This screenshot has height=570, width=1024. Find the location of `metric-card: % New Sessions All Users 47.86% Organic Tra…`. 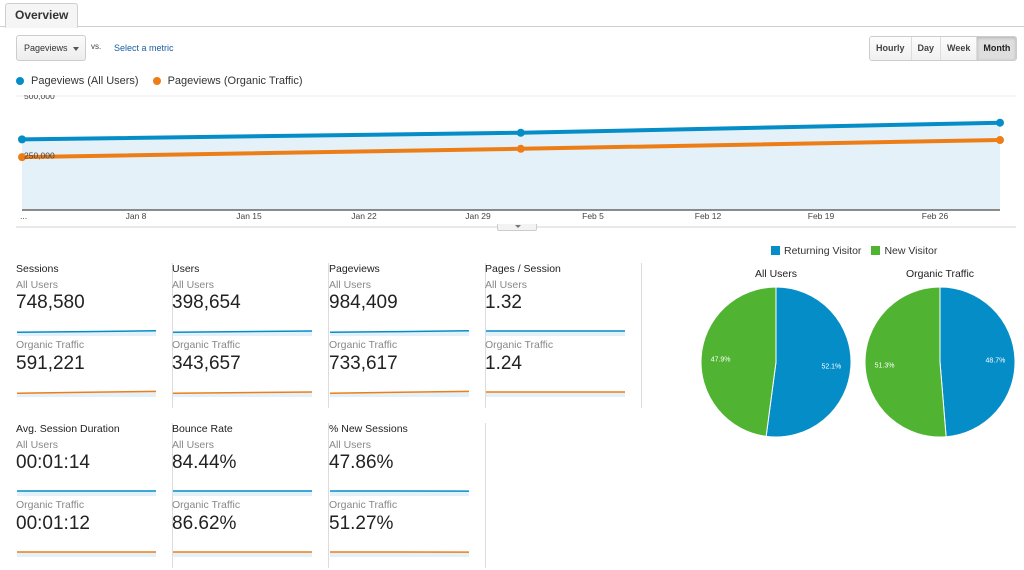

metric-card: % New Sessions All Users 47.86% Organic Tra… is located at coordinates (407, 495).